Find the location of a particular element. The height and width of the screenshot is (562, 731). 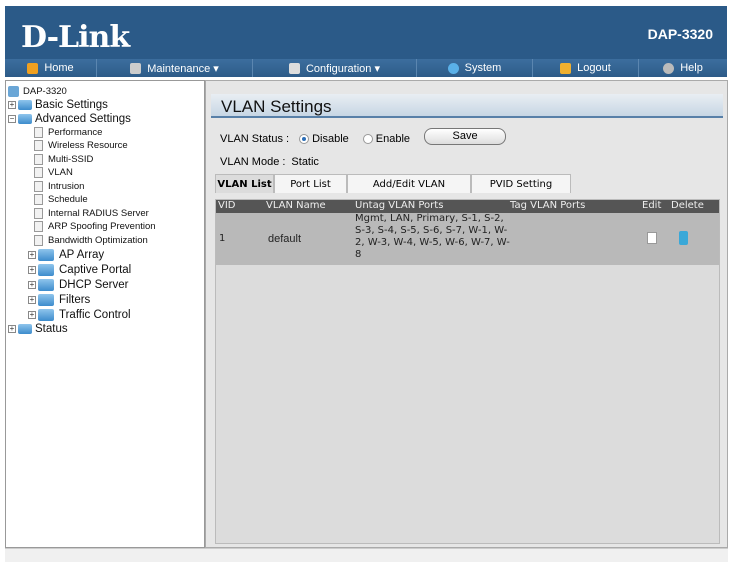

tree-item-internal-radius-server: Internal RADIUS Server is located at coordinates (105, 214).